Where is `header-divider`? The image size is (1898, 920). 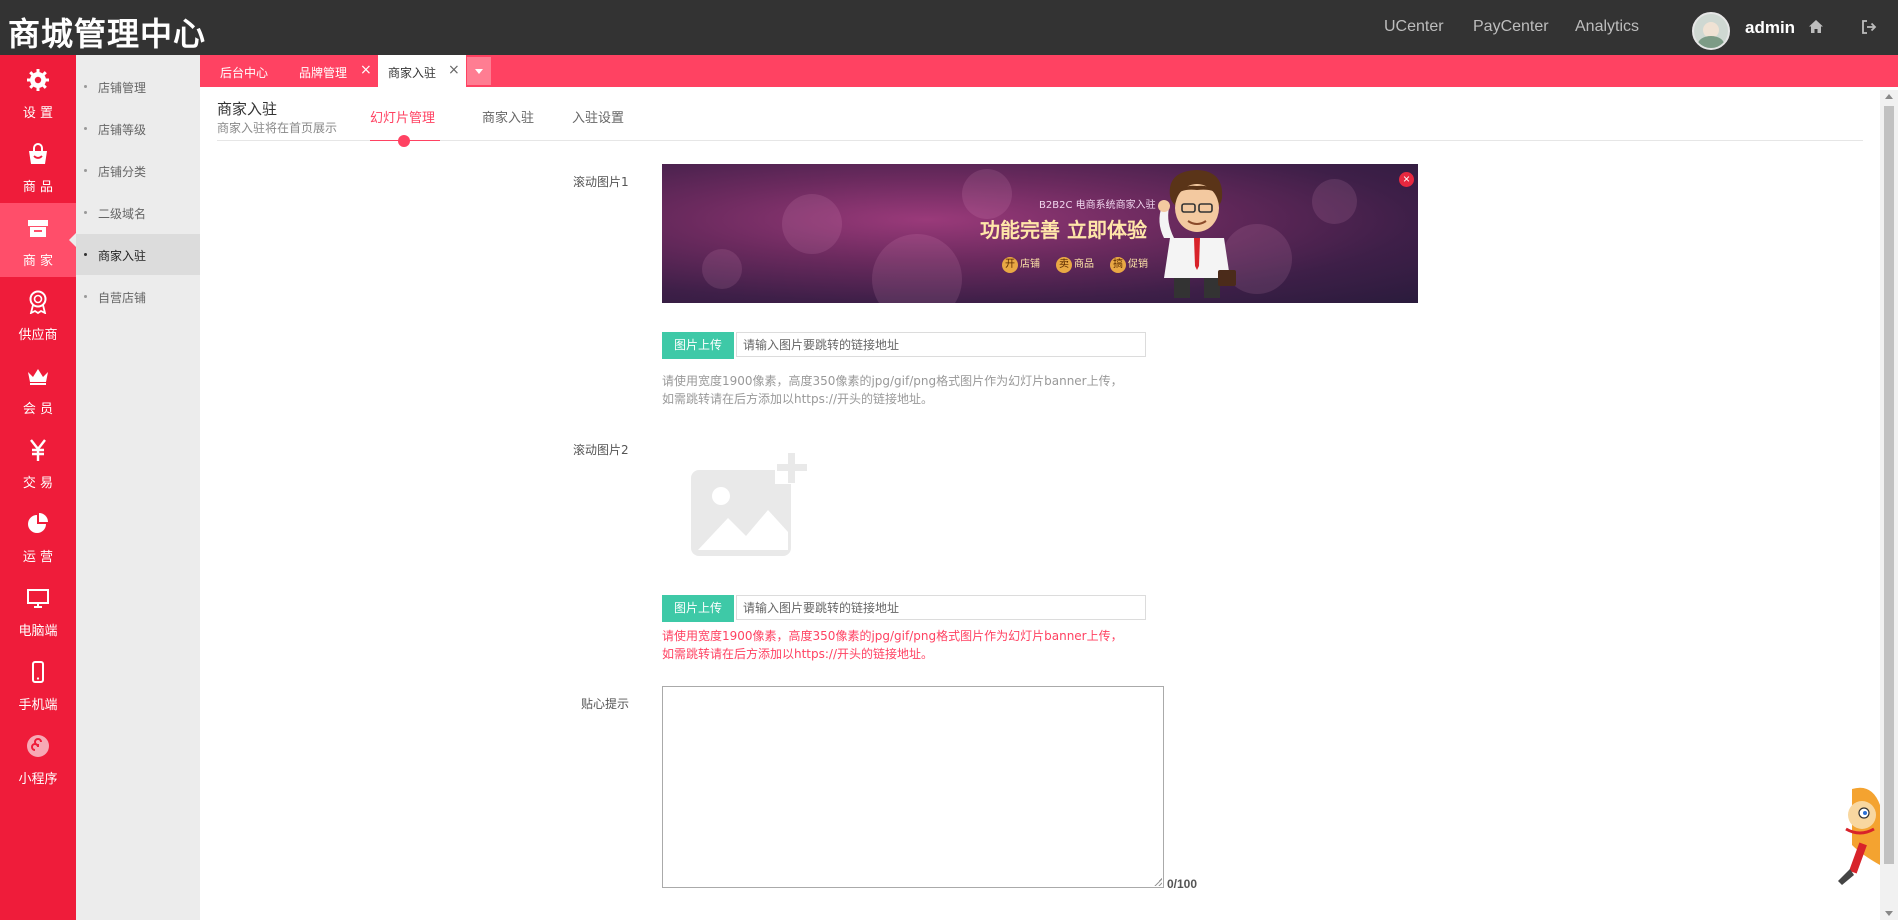 header-divider is located at coordinates (1040, 140).